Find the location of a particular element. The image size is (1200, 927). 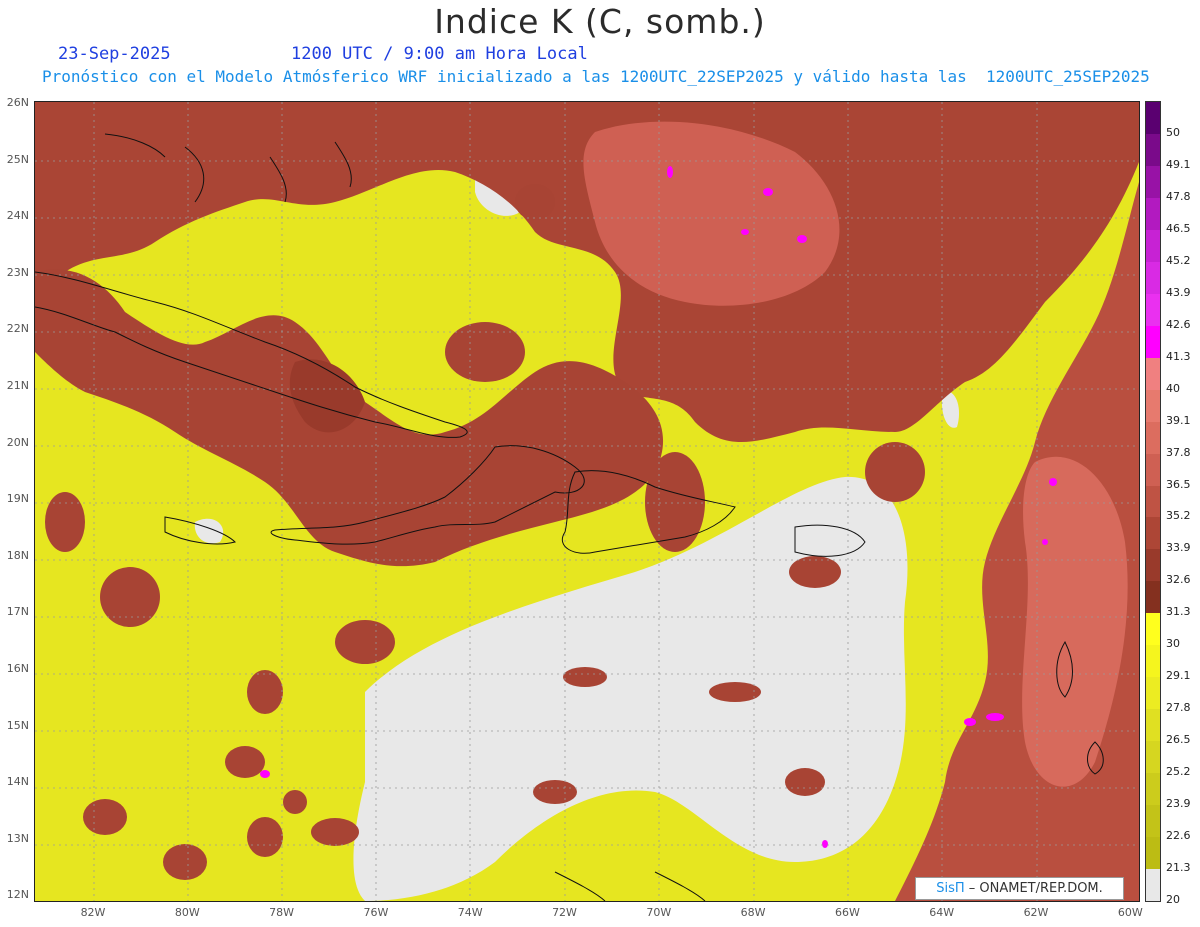

map-title: Indice K (C, somb.) is located at coordinates (600, 21).